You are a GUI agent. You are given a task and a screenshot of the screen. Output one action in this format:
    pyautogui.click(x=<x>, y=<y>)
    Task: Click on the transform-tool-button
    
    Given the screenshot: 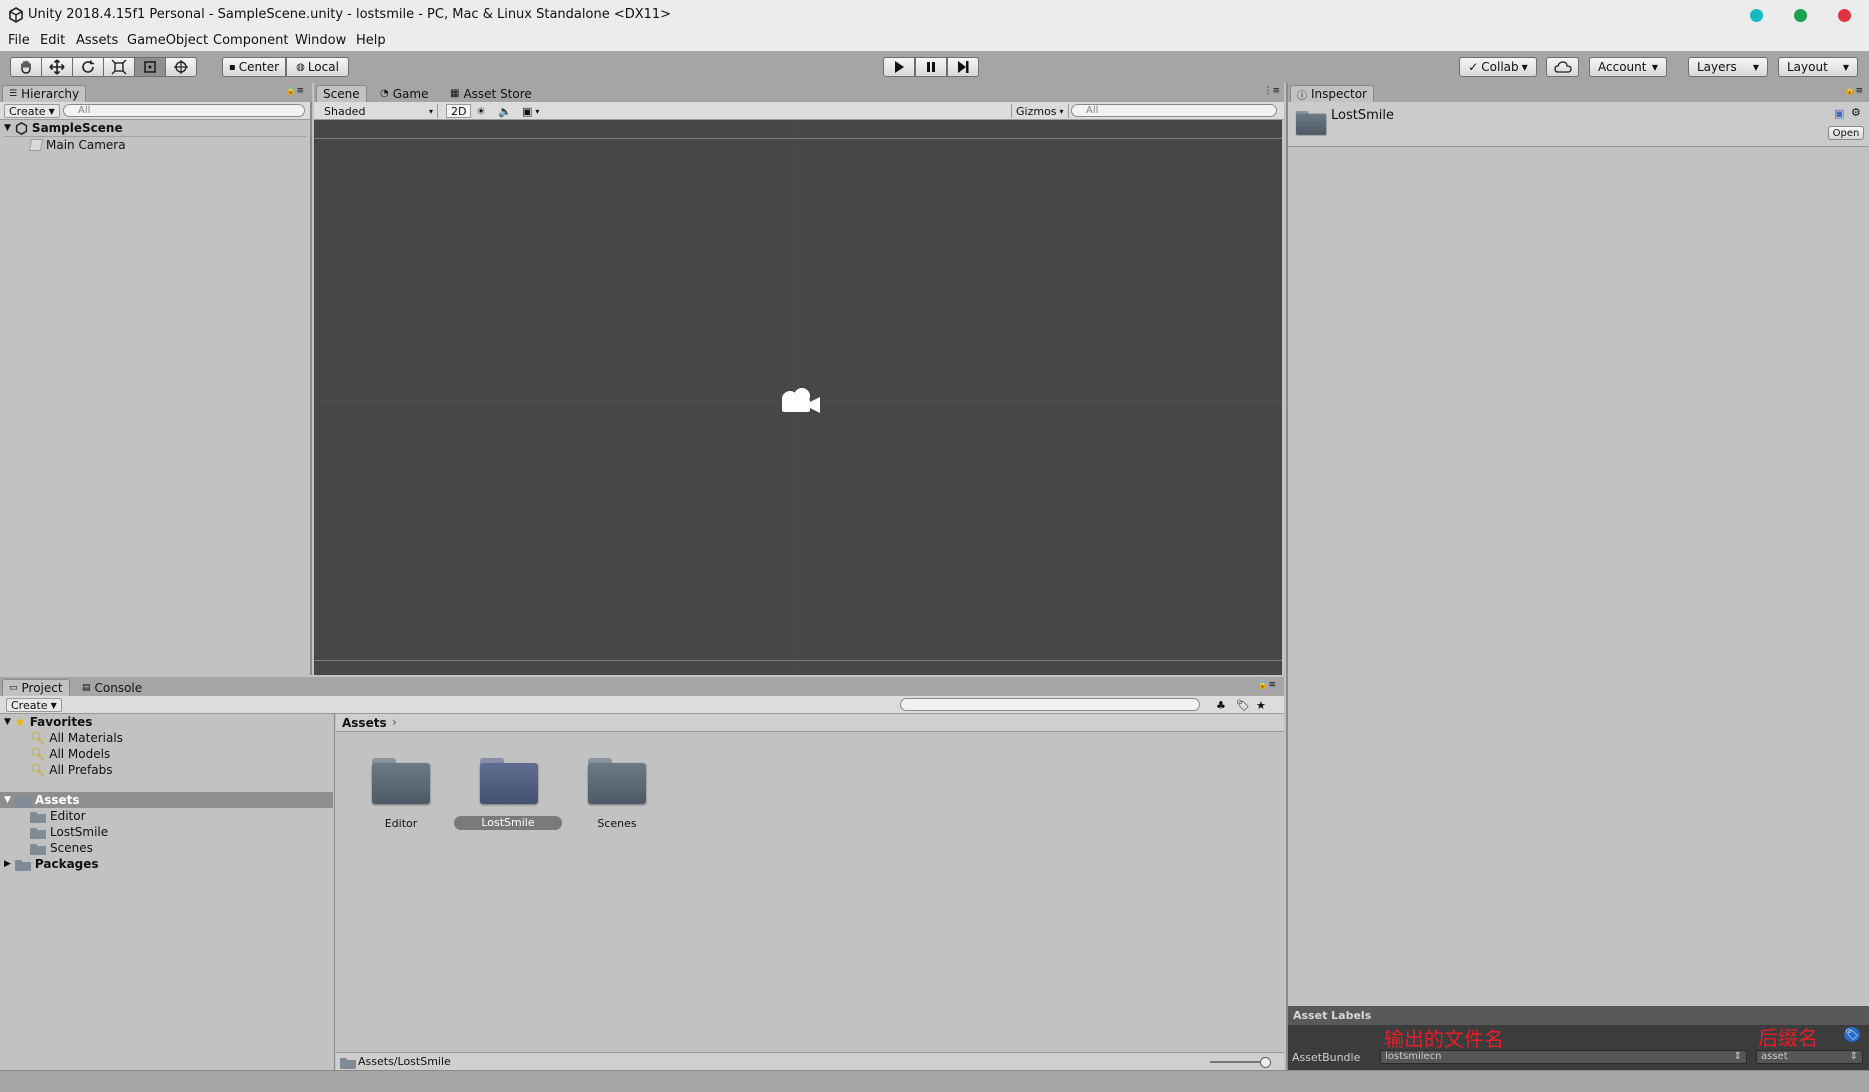 What is the action you would take?
    pyautogui.click(x=181, y=67)
    